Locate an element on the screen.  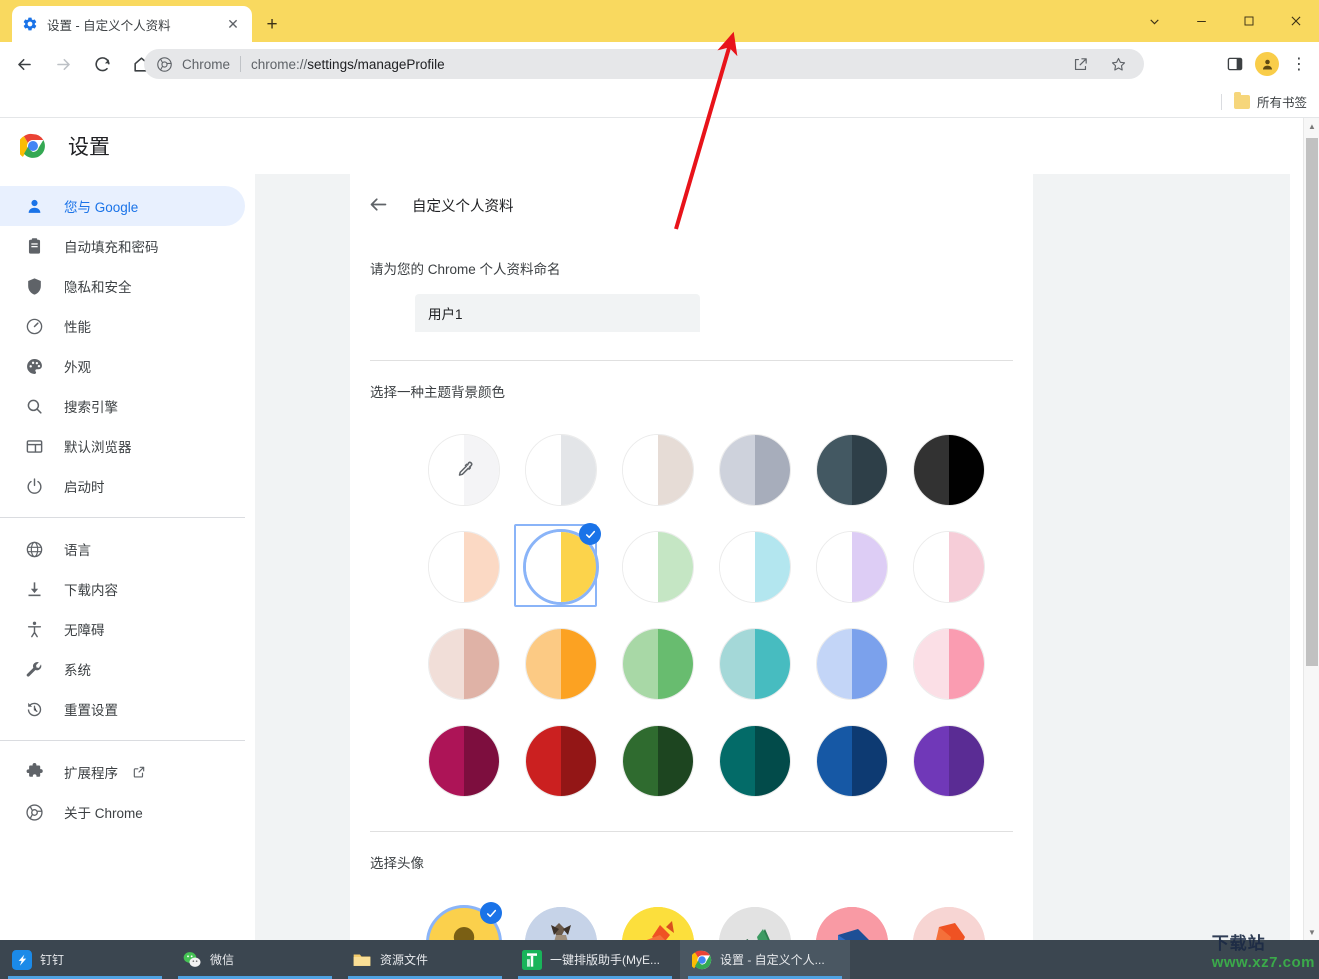
theme-swatch-slate-dark is located at coordinates (851, 469).